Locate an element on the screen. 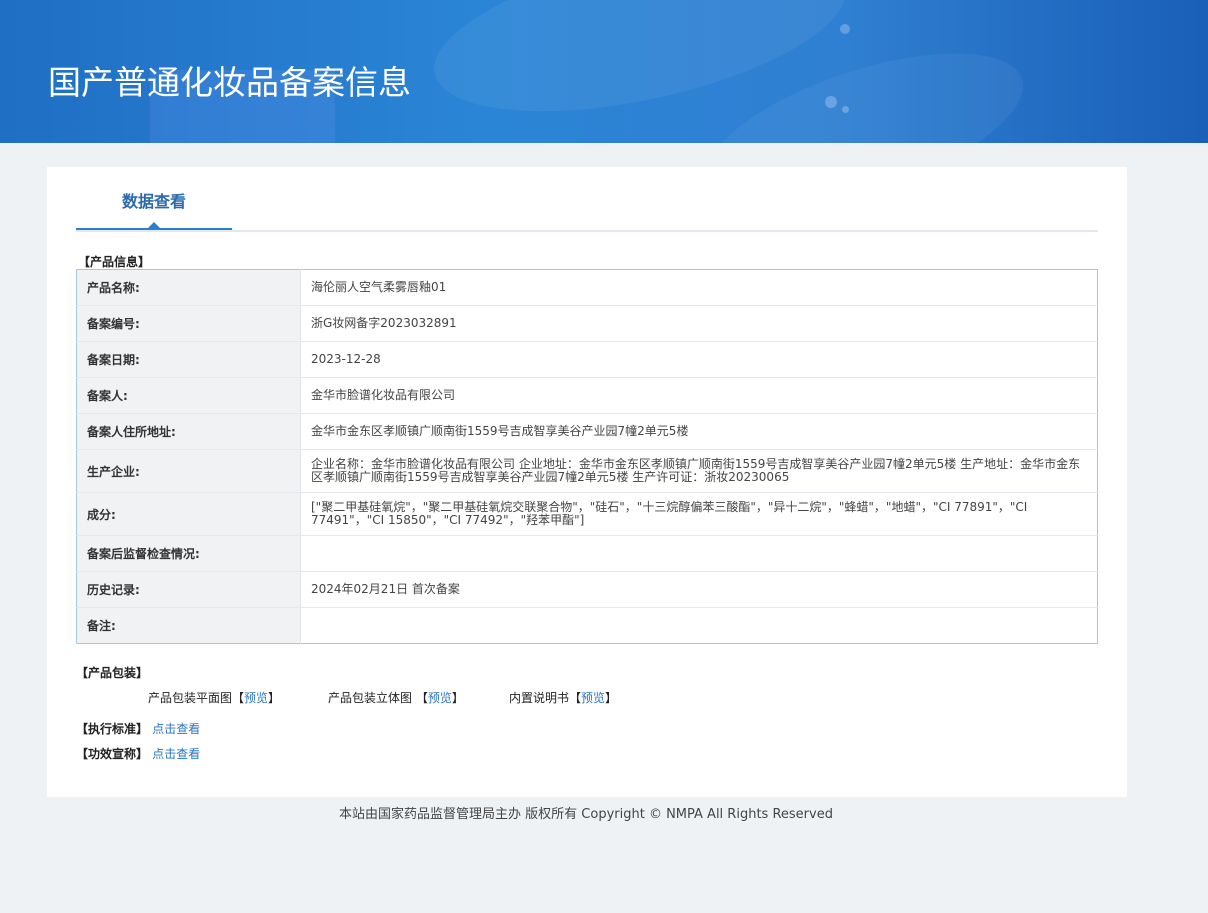  table-row: 备案日期: 2023-12-28 is located at coordinates (587, 359).